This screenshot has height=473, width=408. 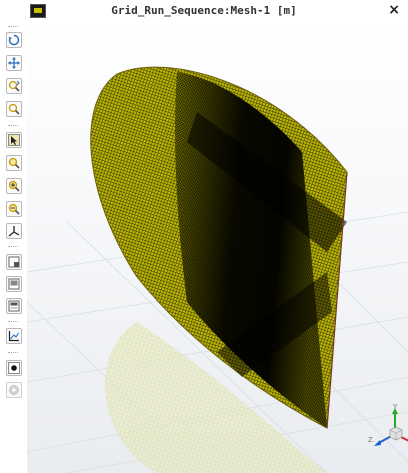 I want to click on select-icon, so click(x=14, y=140).